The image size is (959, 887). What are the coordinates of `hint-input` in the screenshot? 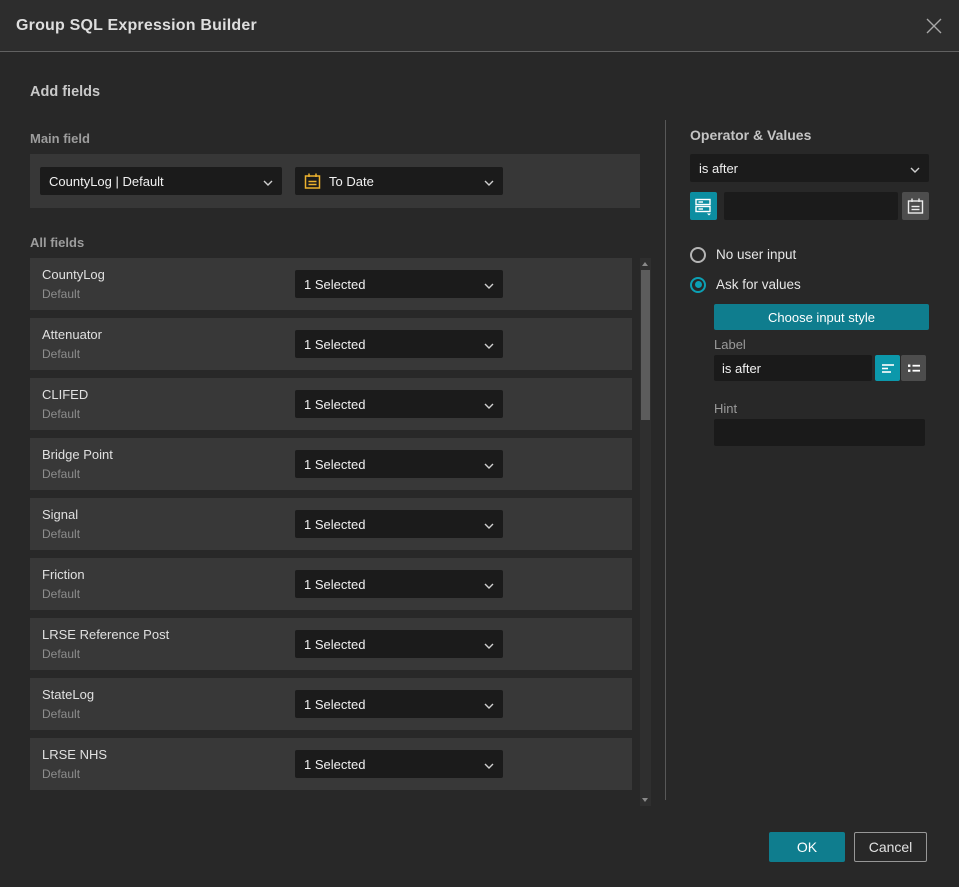 It's located at (819, 432).